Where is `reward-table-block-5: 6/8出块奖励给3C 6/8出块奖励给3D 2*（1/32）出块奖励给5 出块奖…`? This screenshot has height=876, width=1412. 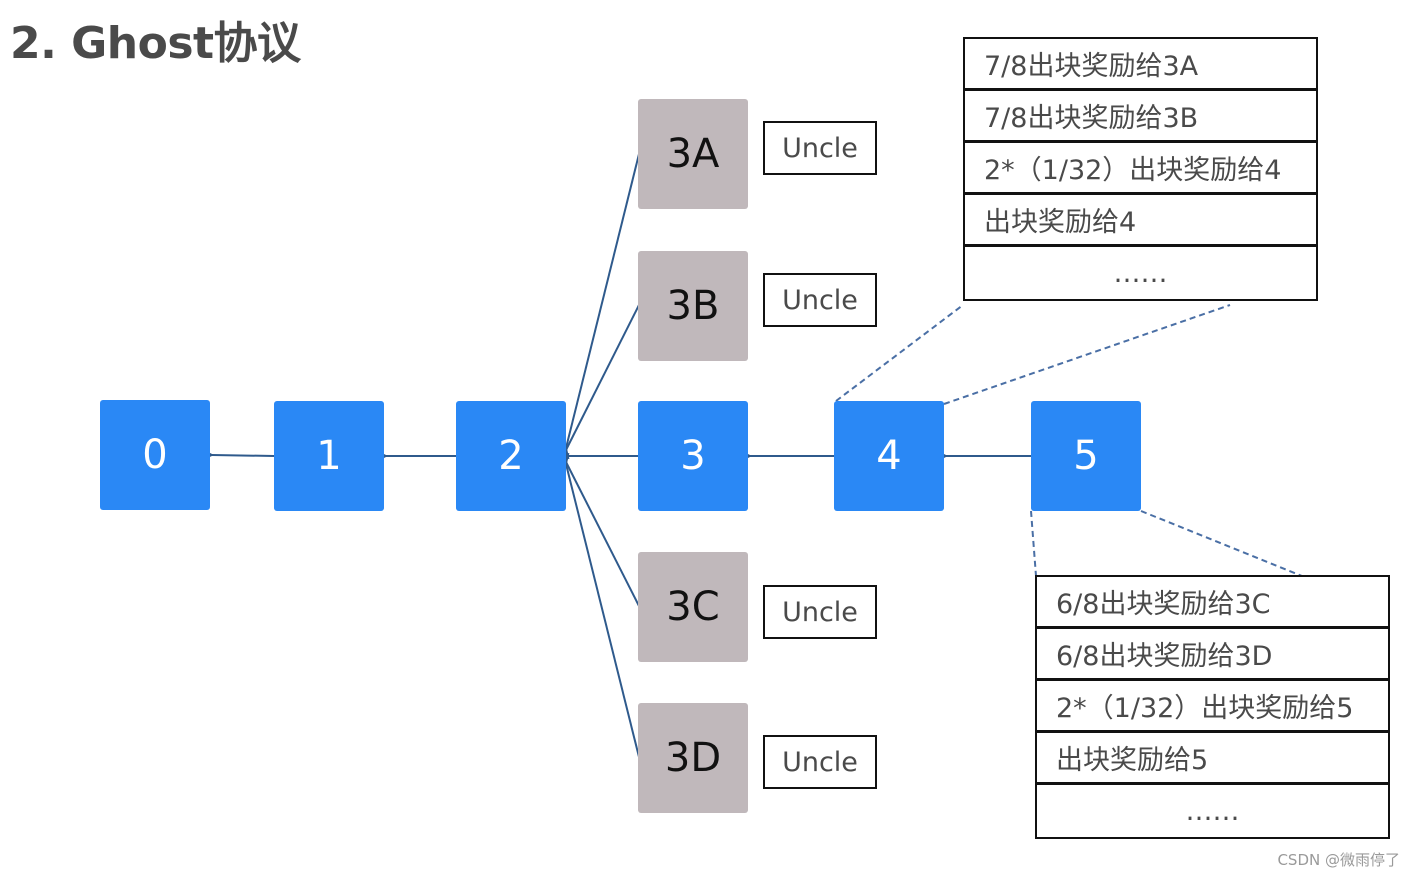
reward-table-block-5: 6/8出块奖励给3C 6/8出块奖励给3D 2*（1/32）出块奖励给5 出块奖… is located at coordinates (1212, 707).